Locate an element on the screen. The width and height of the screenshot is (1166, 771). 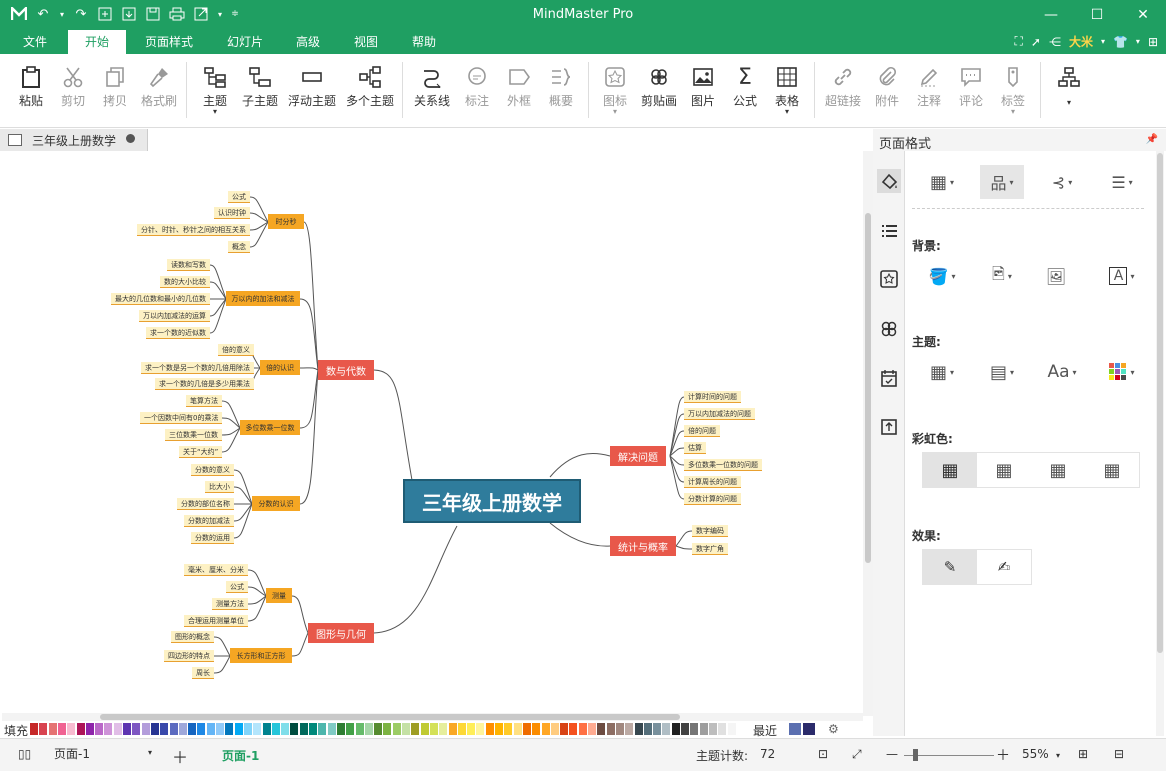
floating-topic-button: 浮动主题 is located at coordinates (312, 85).